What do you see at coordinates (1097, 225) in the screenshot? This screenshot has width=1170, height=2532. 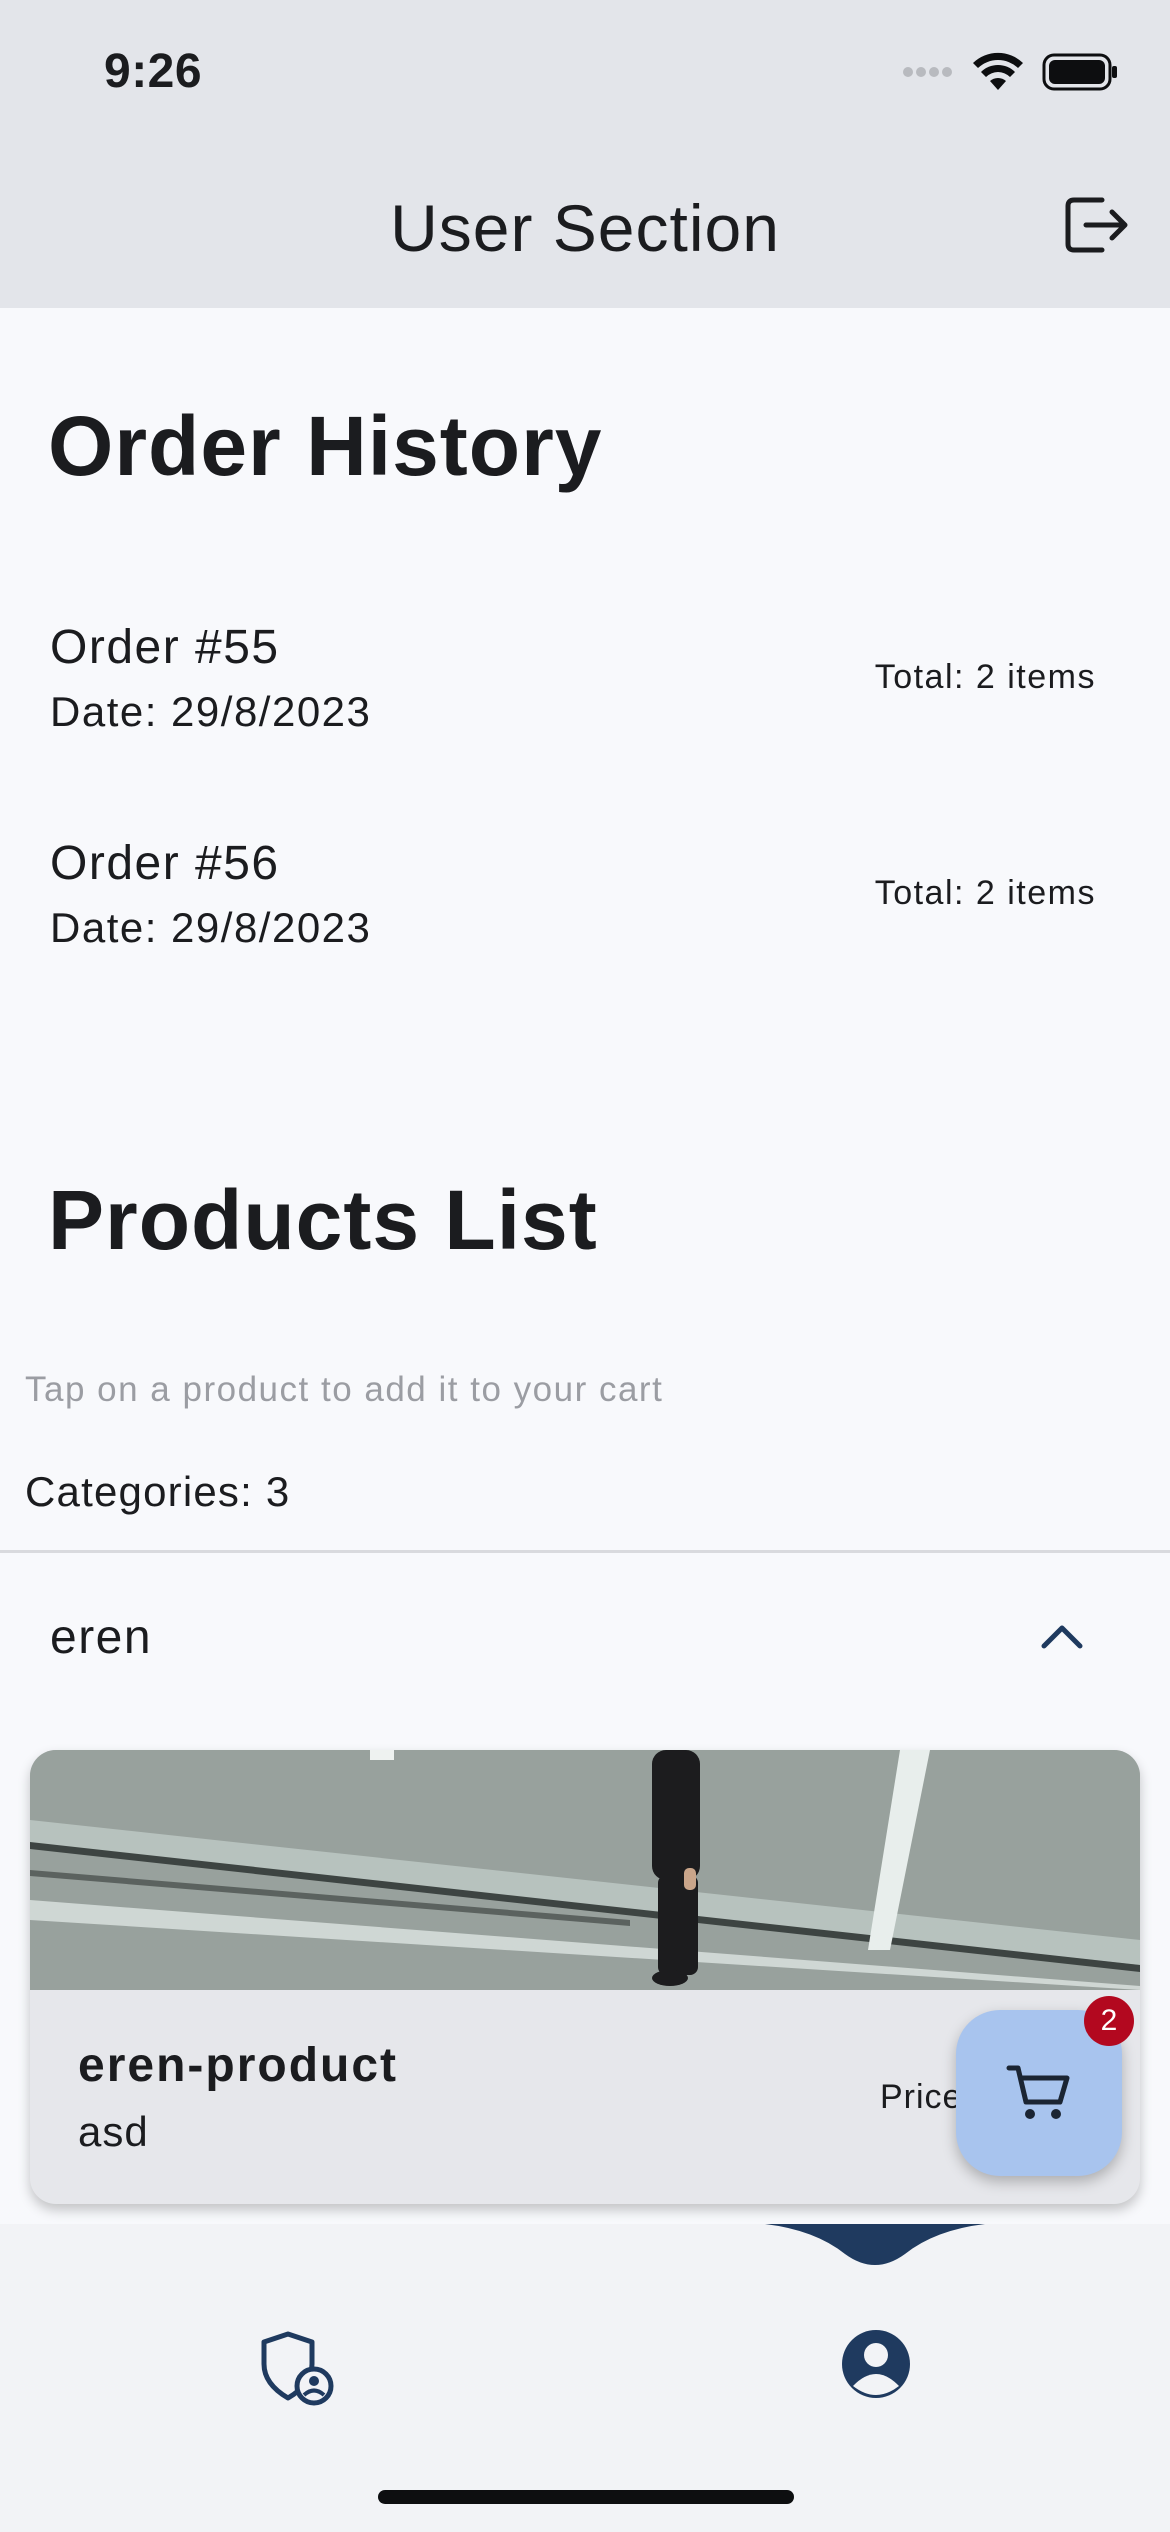 I see `logout-icon` at bounding box center [1097, 225].